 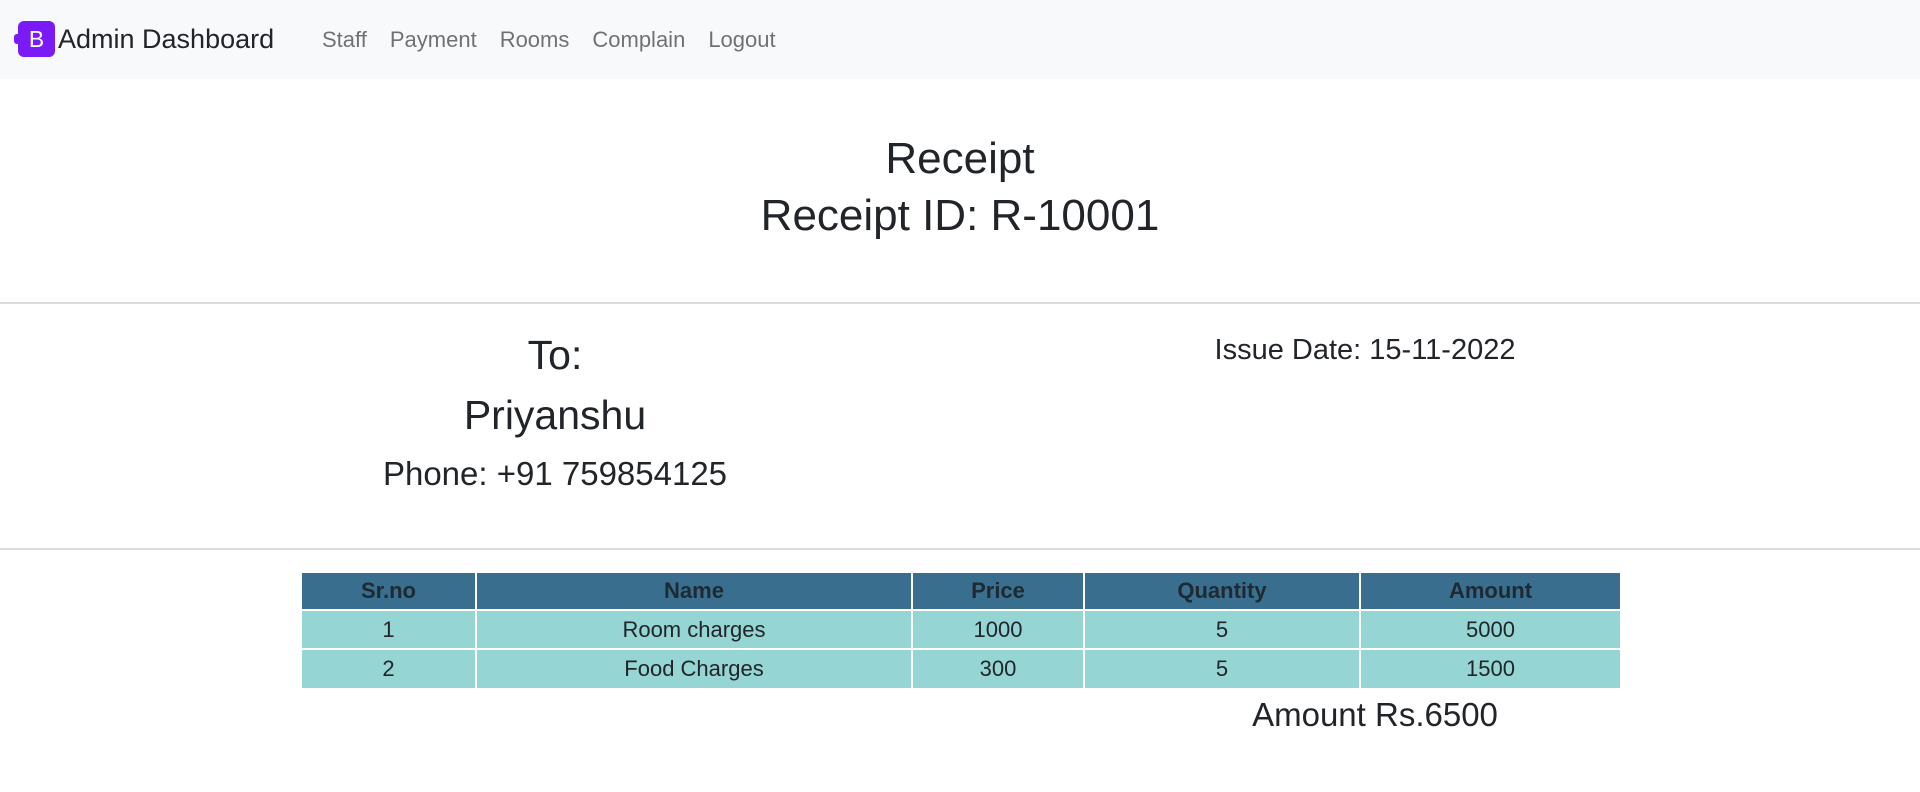 What do you see at coordinates (389, 629) in the screenshot?
I see `cell-srno: 1` at bounding box center [389, 629].